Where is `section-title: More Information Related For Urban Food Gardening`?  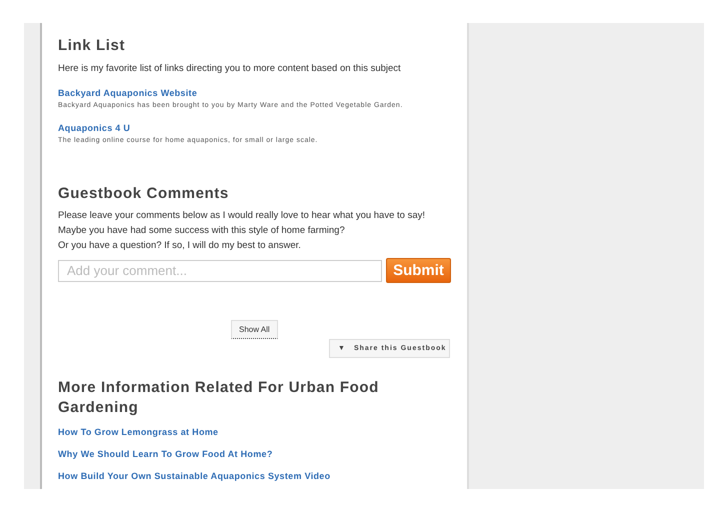 section-title: More Information Related For Urban Food Gardening is located at coordinates (219, 398).